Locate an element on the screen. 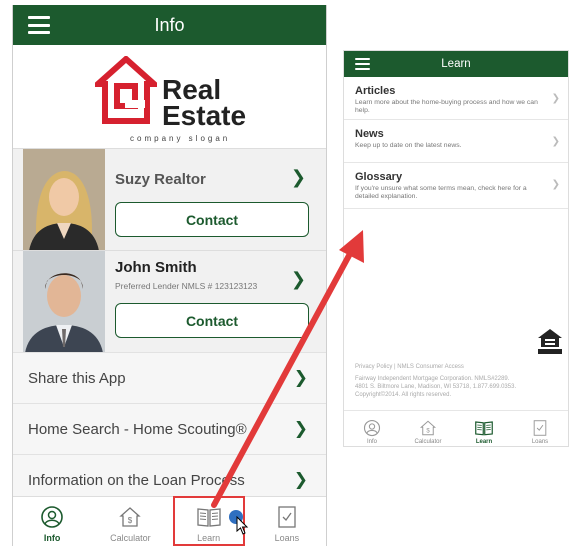 Image resolution: width=569 pixels, height=546 pixels. page-title: Info is located at coordinates (169, 24).